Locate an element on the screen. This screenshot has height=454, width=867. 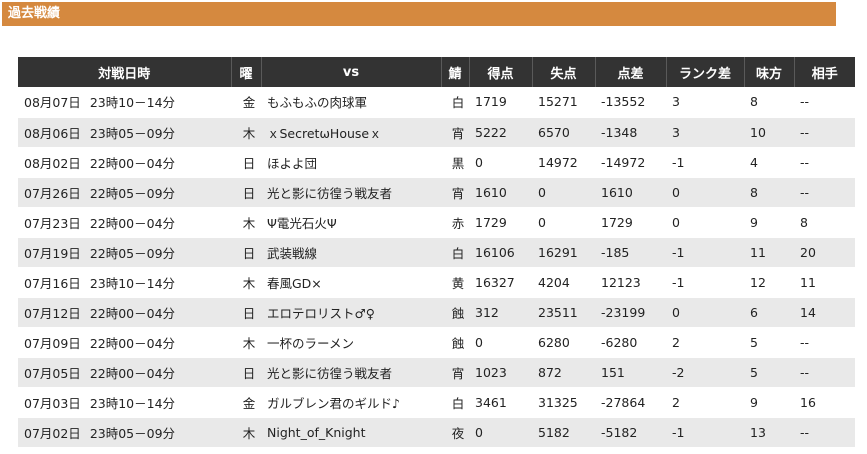
cell-date: 07月19日 is located at coordinates (52, 253).